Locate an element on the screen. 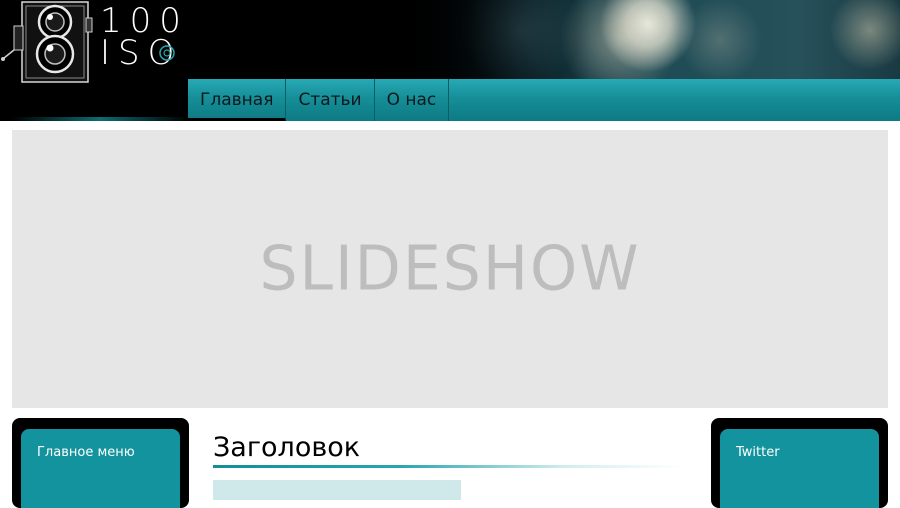 This screenshot has height=508, width=900. right-sidebar-box: Twitter is located at coordinates (799, 463).